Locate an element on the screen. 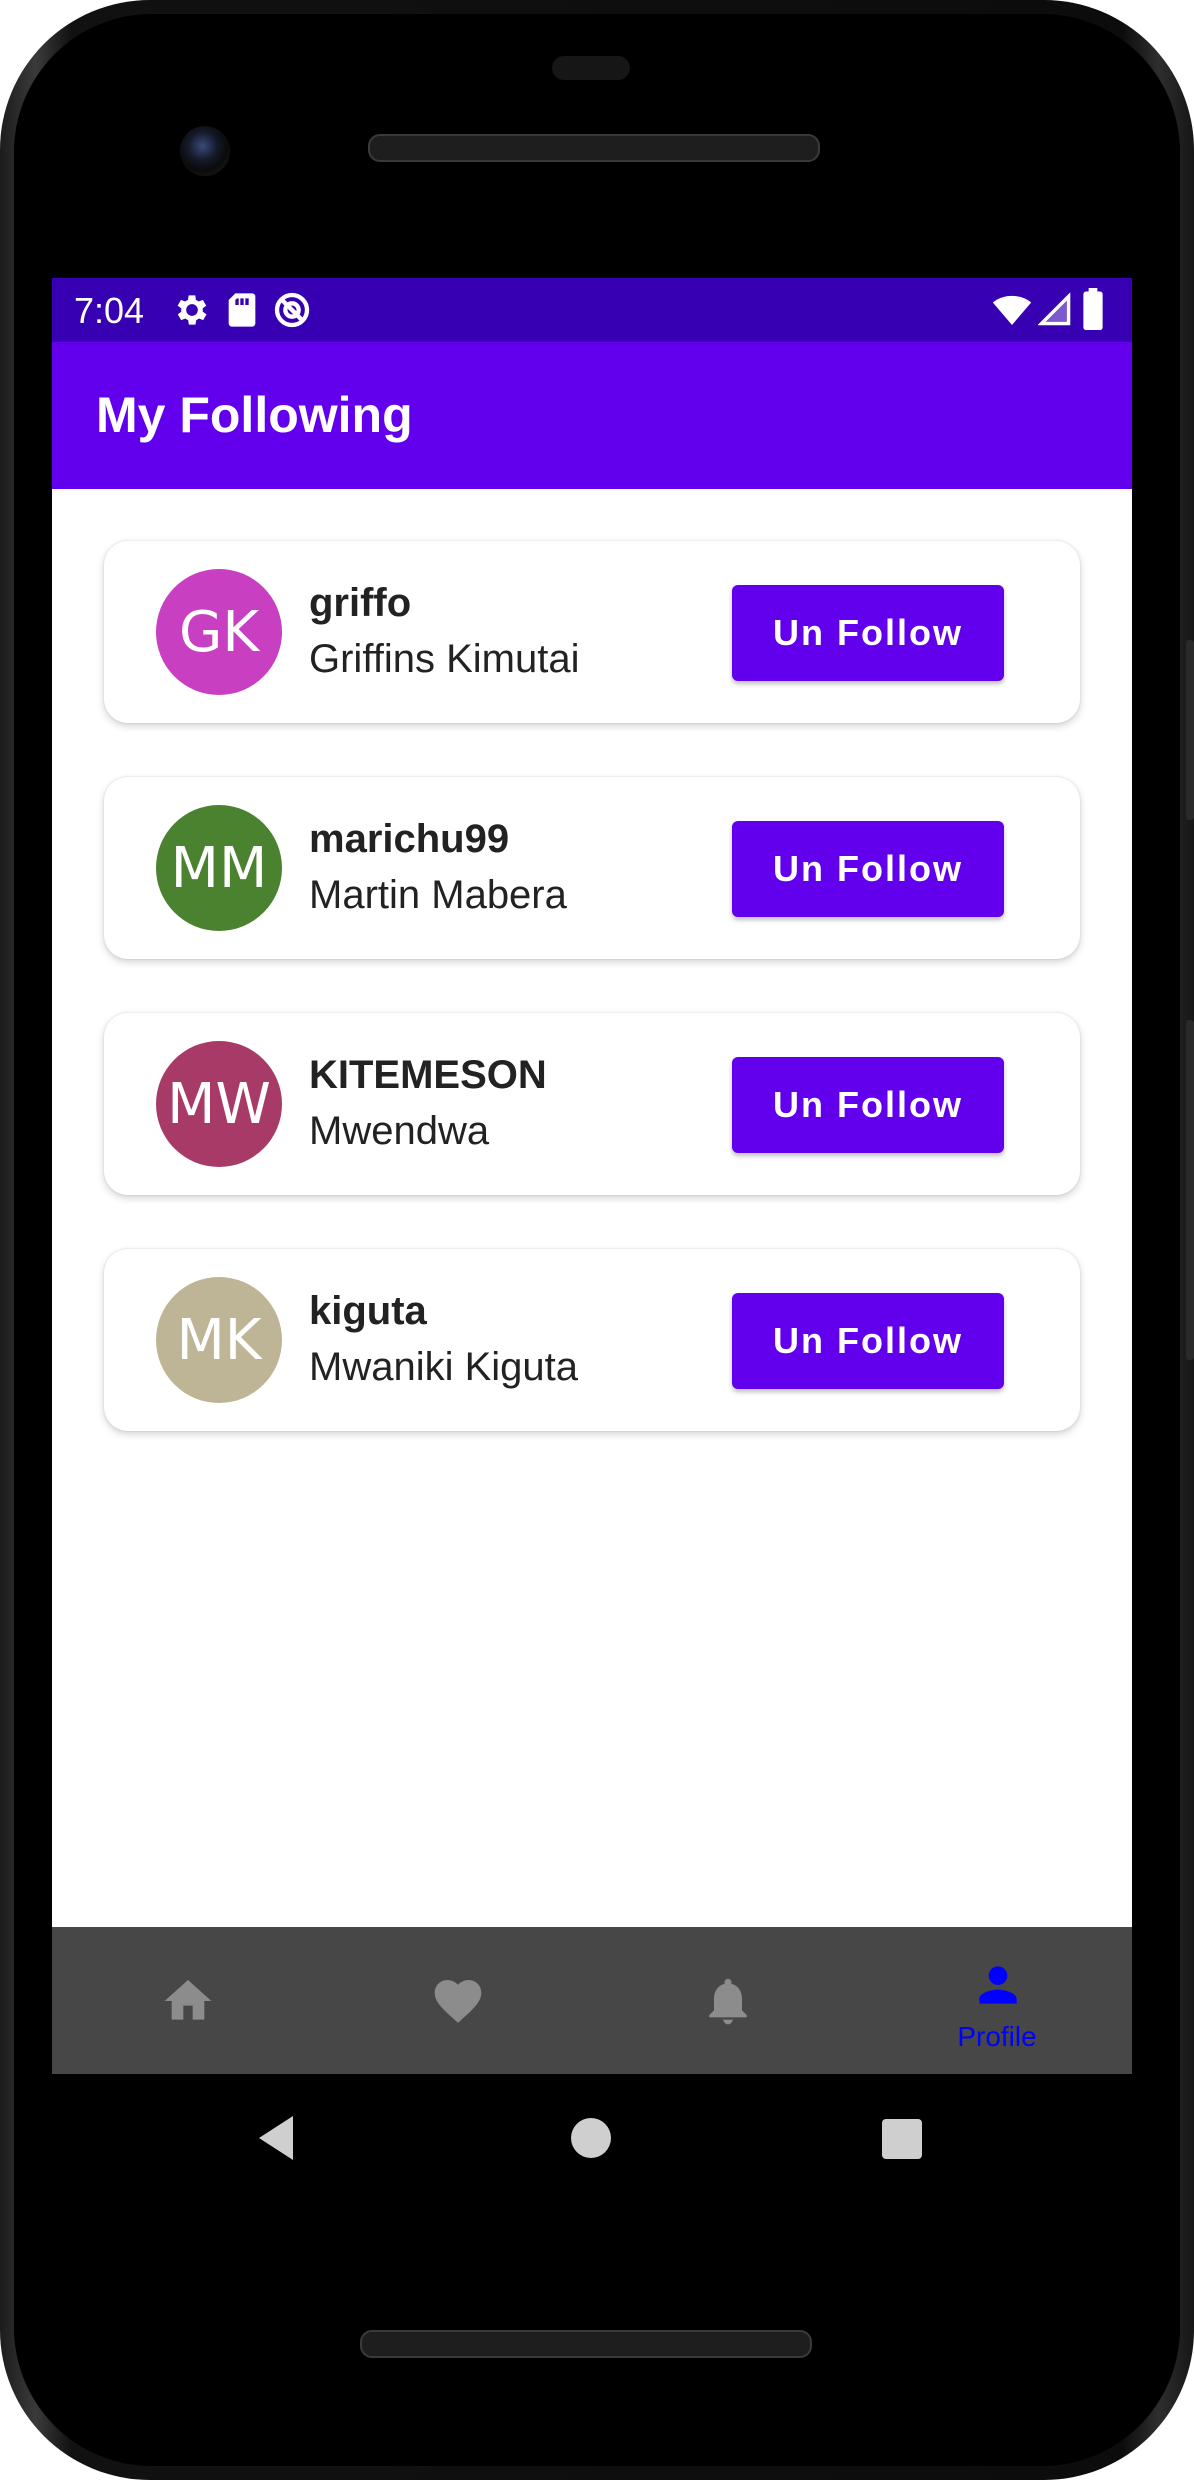 Image resolution: width=1194 pixels, height=2480 pixels. username: marichu99 is located at coordinates (409, 839).